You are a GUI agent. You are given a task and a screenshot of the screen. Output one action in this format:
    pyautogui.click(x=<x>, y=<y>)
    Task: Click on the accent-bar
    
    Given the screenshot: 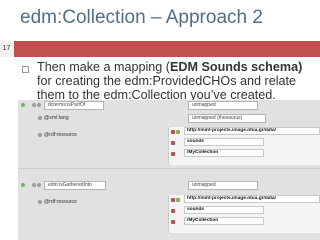 What is the action you would take?
    pyautogui.click(x=167, y=49)
    